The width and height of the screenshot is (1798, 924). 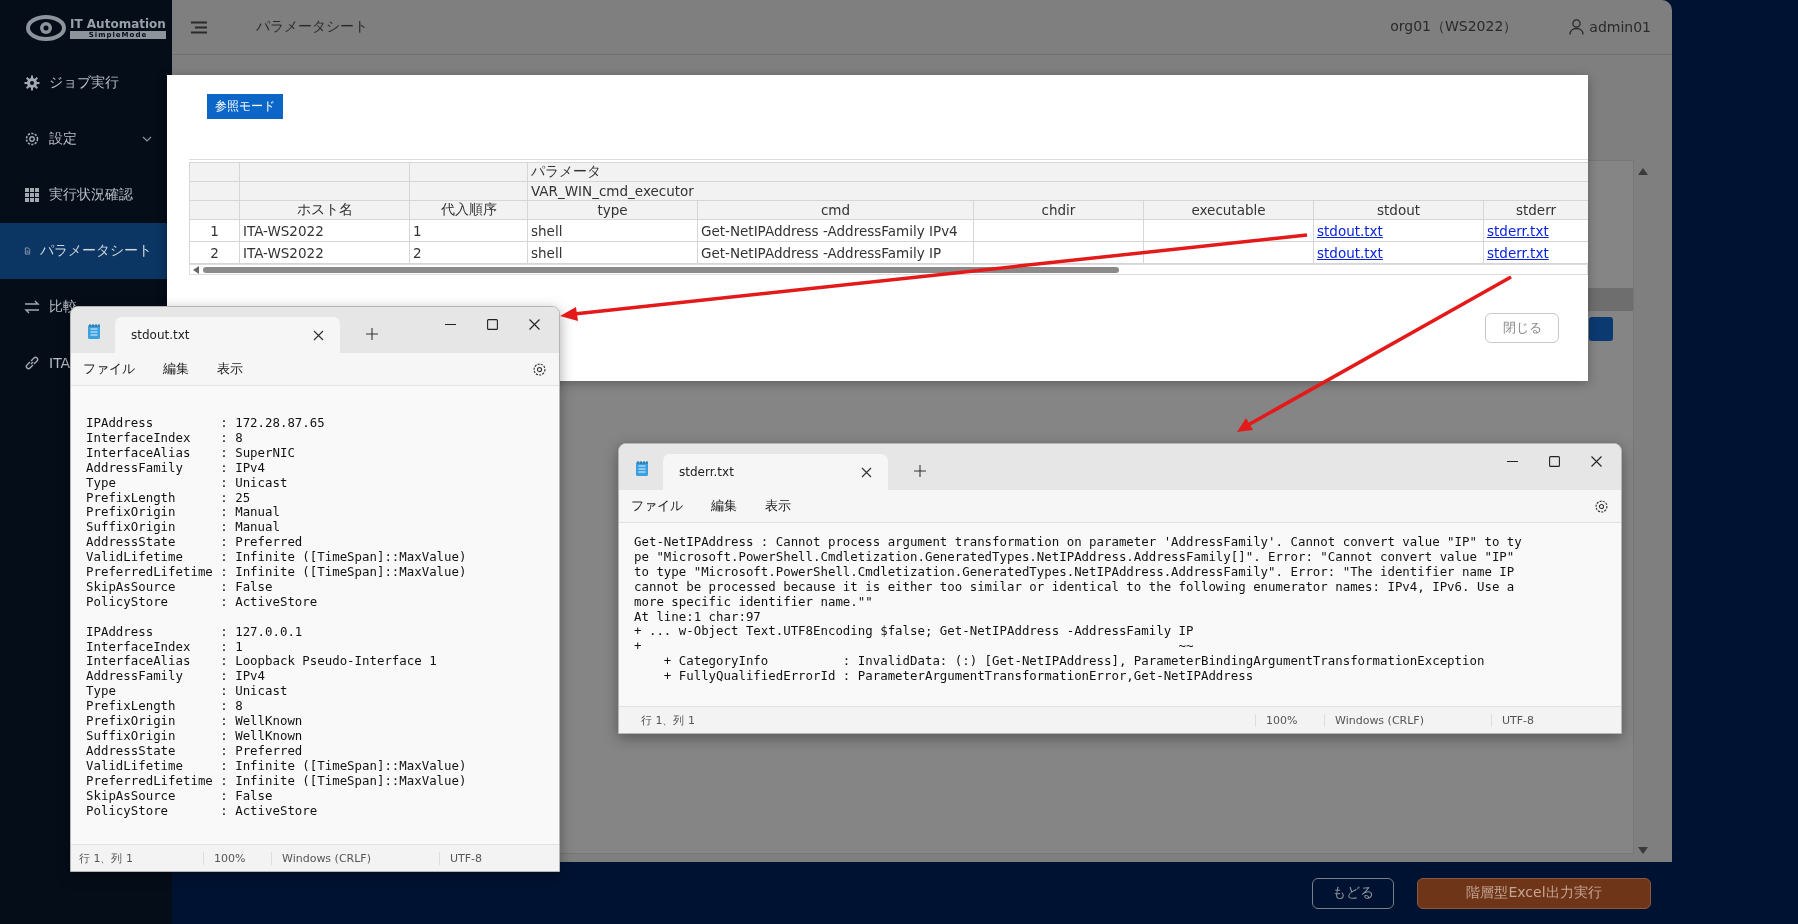 I want to click on table-cell: Get-NetIPAddress -AddressFamily IPv4, so click(x=835, y=230).